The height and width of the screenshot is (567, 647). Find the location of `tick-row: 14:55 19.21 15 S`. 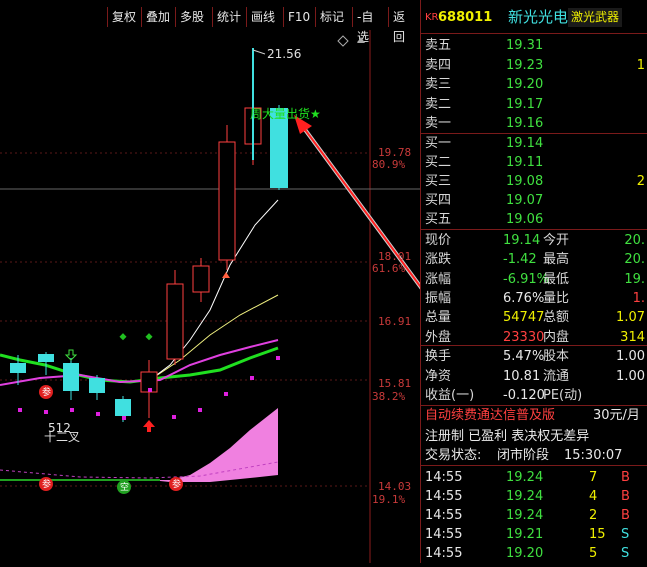

tick-row: 14:55 19.21 15 S is located at coordinates (534, 534).